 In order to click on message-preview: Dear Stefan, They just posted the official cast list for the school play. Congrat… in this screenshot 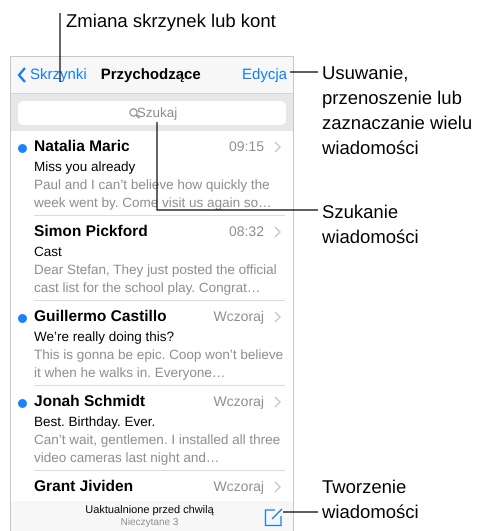, I will do `click(156, 279)`.